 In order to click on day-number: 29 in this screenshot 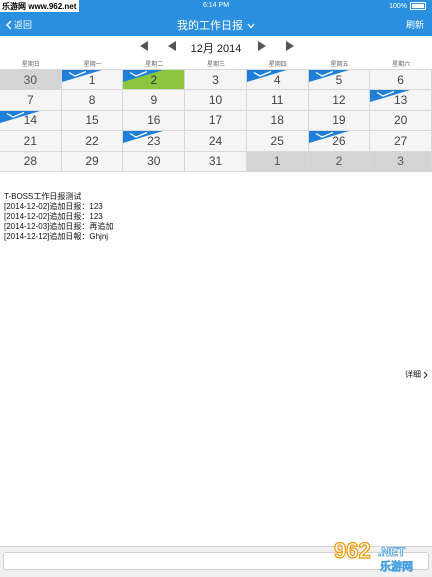, I will do `click(92, 161)`.